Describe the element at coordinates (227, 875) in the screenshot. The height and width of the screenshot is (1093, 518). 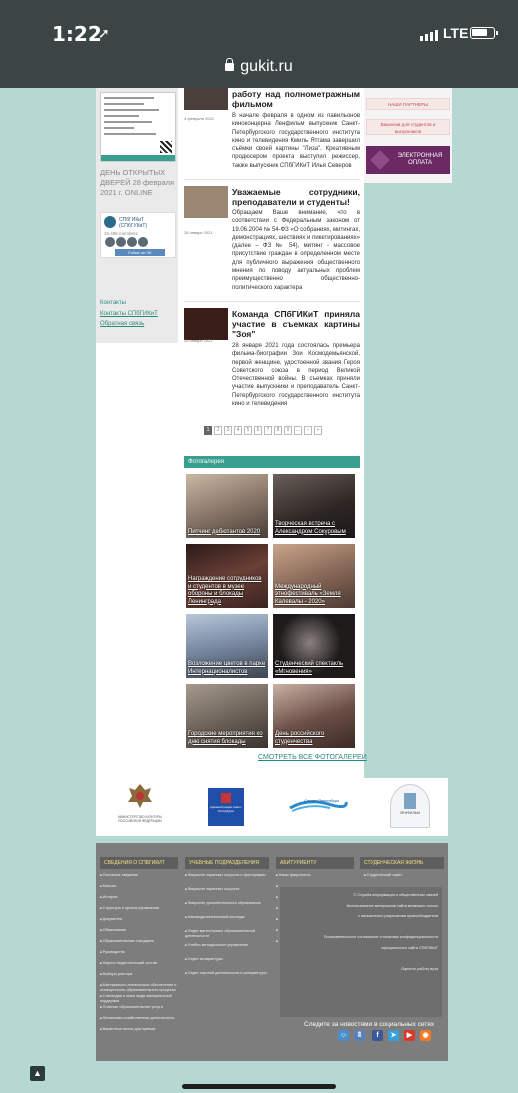
I see `footer-link: Факультет экранных искусств и фотографии` at that location.